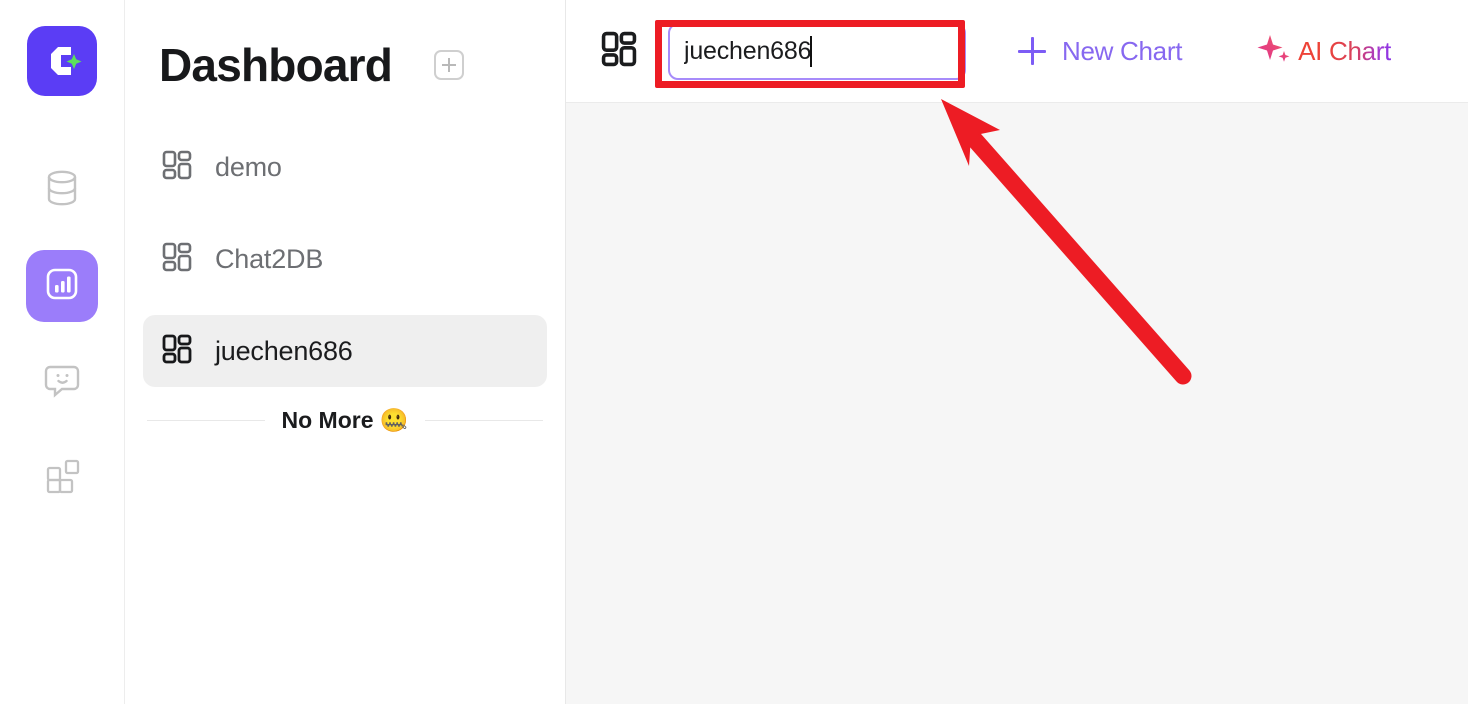  I want to click on list-end-divider: No More 🤐, so click(345, 420).